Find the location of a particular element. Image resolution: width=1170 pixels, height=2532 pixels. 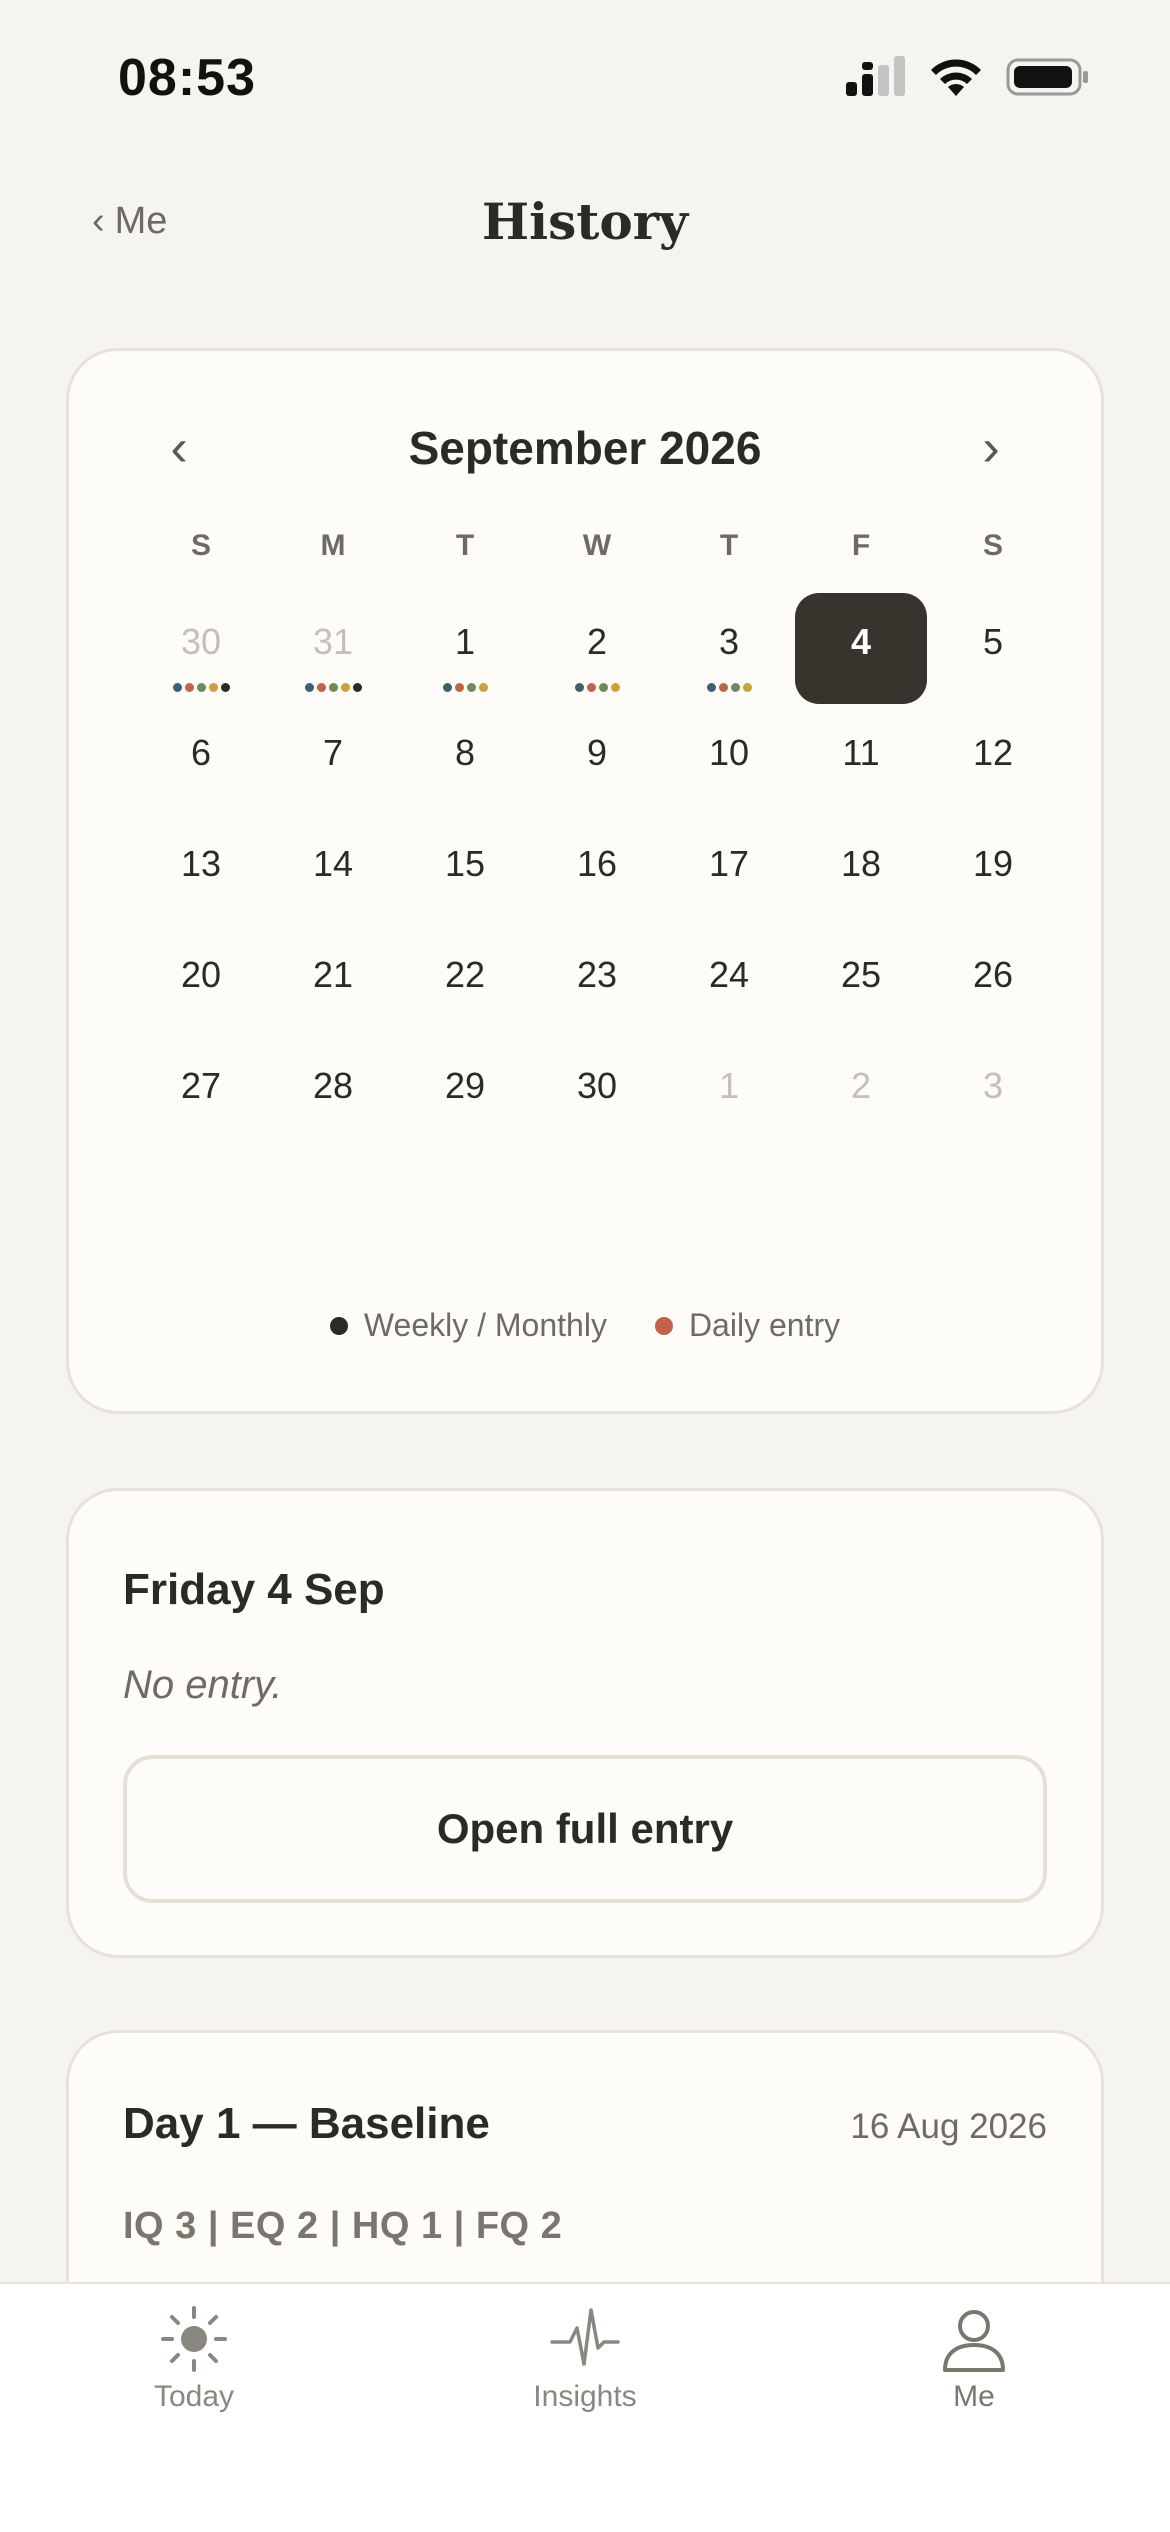

calendar-day: 25 is located at coordinates (861, 981).